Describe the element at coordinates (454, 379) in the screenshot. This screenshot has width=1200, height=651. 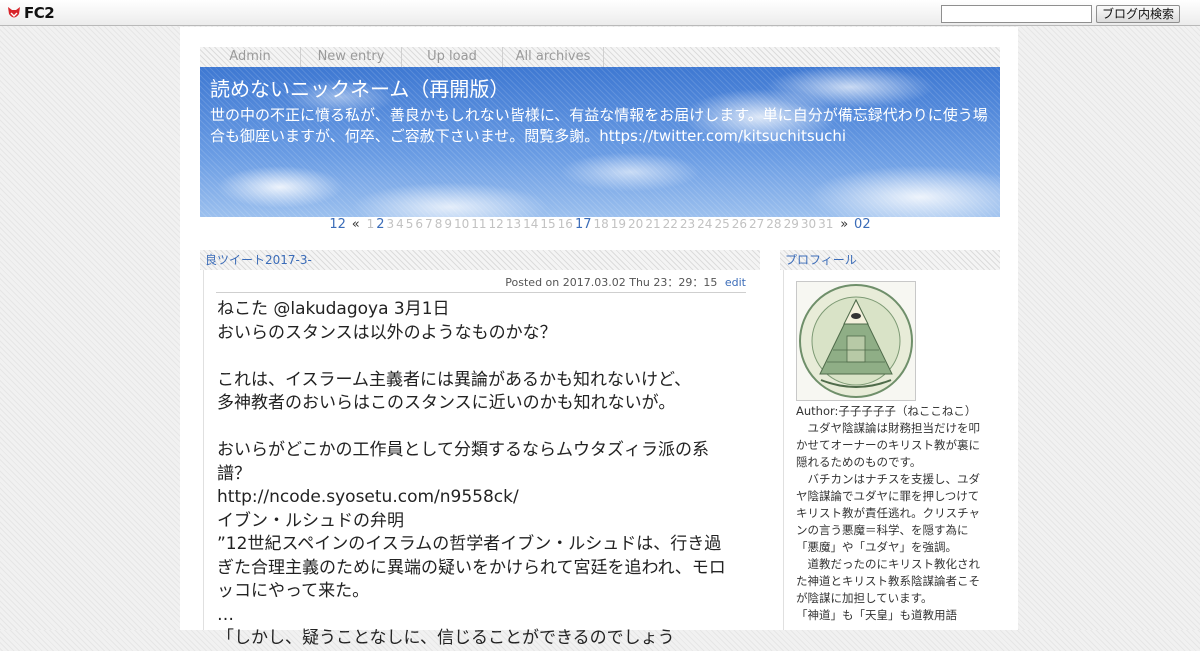
I see `entry-line: これは、イスラーム主義者には異論があるかも知れないけど、` at that location.